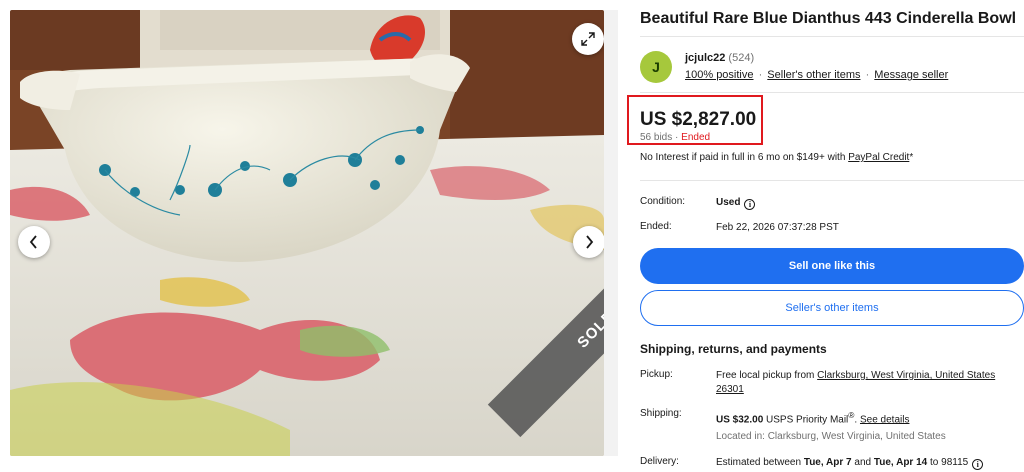  Describe the element at coordinates (911, 157) in the screenshot. I see `financing-suffix: *` at that location.